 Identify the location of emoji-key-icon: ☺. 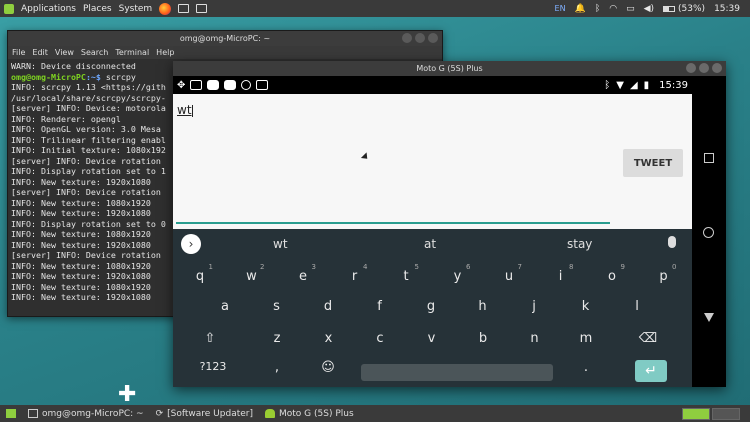
(328, 367).